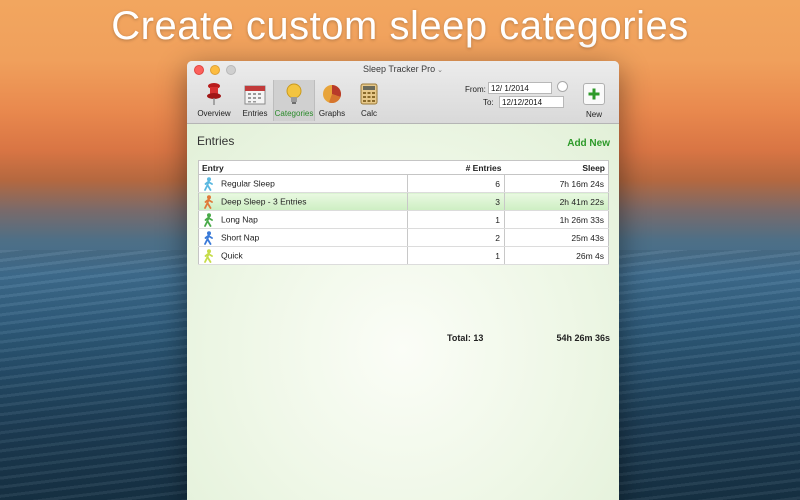 The width and height of the screenshot is (800, 500). Describe the element at coordinates (332, 113) in the screenshot. I see `toolbar-graphs-label: Graphs` at that location.